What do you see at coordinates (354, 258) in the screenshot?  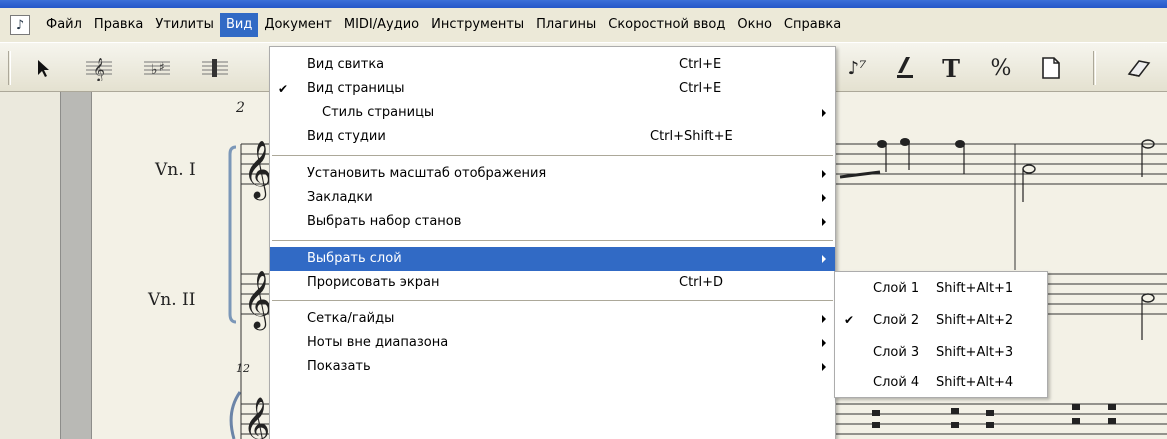 I see `menu-item-label: Выбрать слой` at bounding box center [354, 258].